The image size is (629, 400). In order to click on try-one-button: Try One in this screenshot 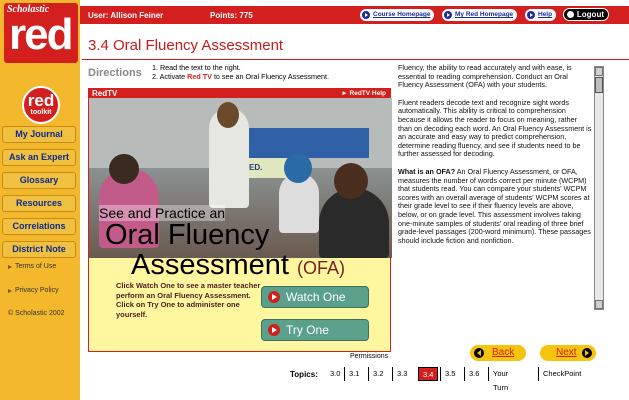, I will do `click(315, 330)`.